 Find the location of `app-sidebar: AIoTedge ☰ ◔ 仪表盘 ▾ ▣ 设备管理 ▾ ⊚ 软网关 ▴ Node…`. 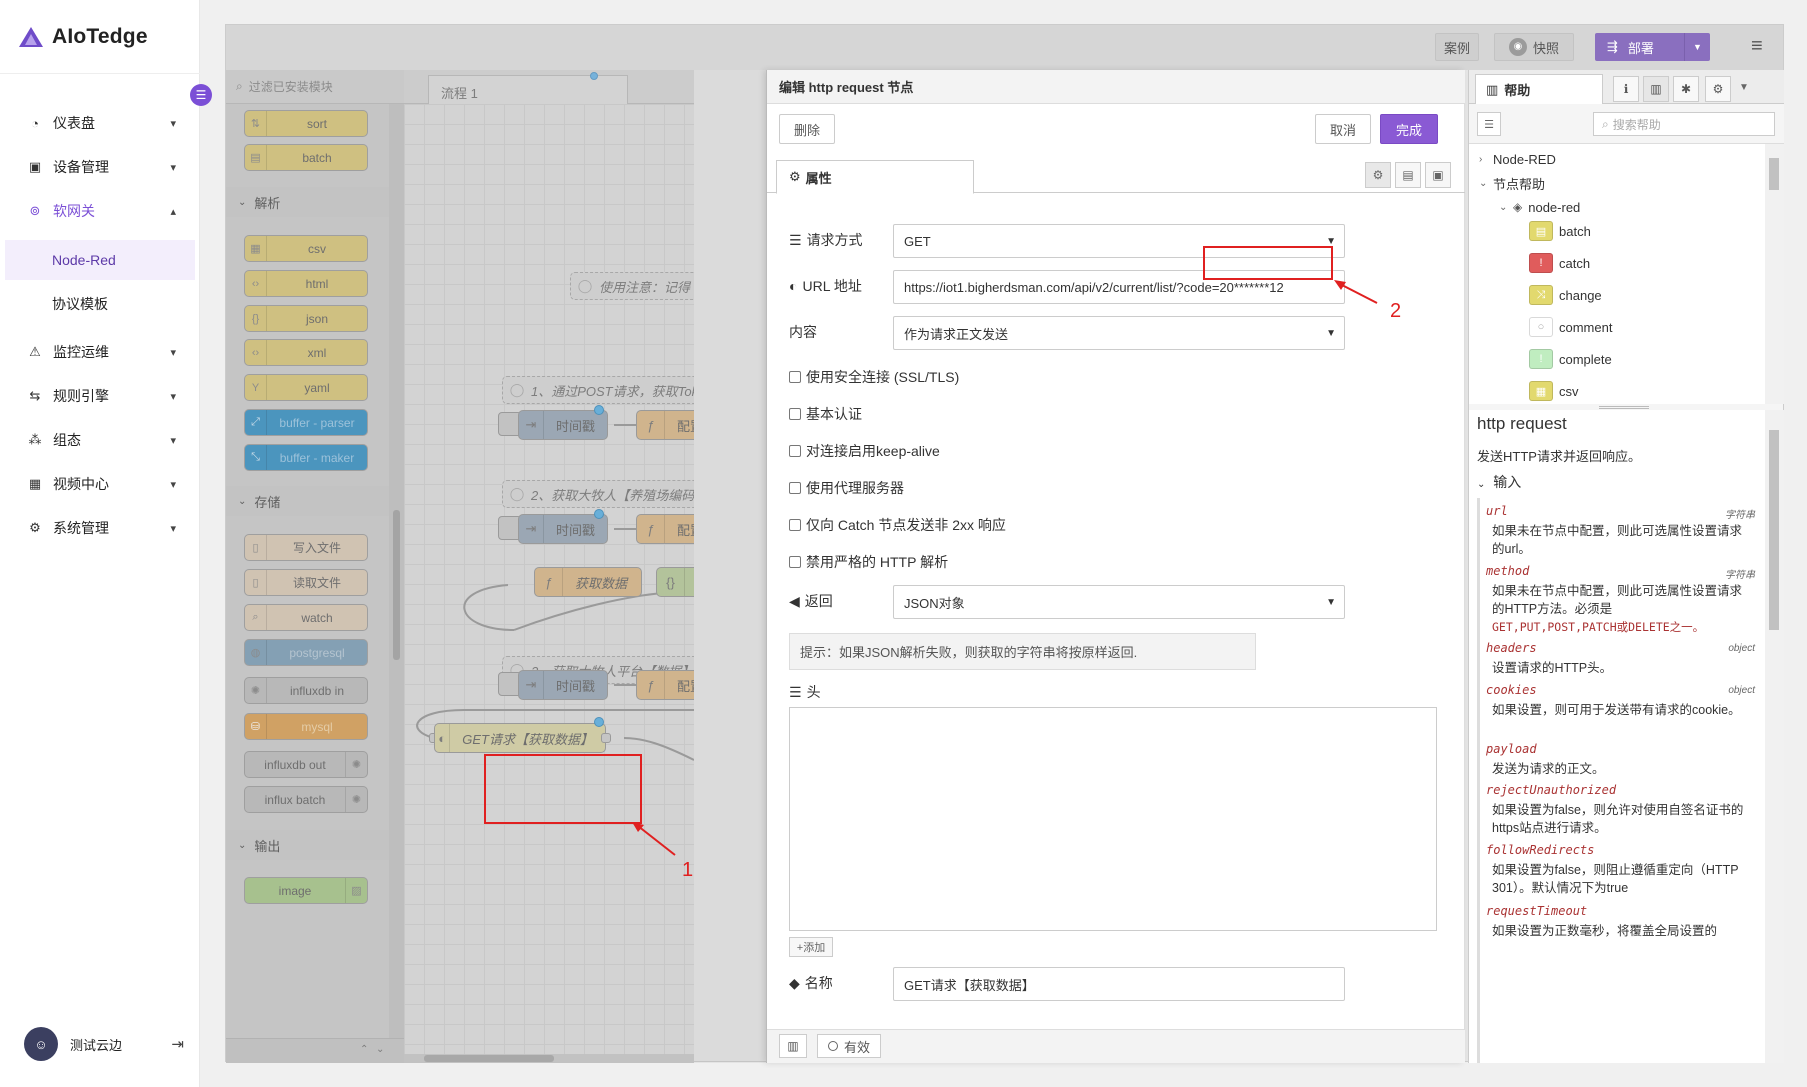

app-sidebar: AIoTedge ☰ ◔ 仪表盘 ▾ ▣ 设备管理 ▾ ⊚ 软网关 ▴ Node… is located at coordinates (106, 543).